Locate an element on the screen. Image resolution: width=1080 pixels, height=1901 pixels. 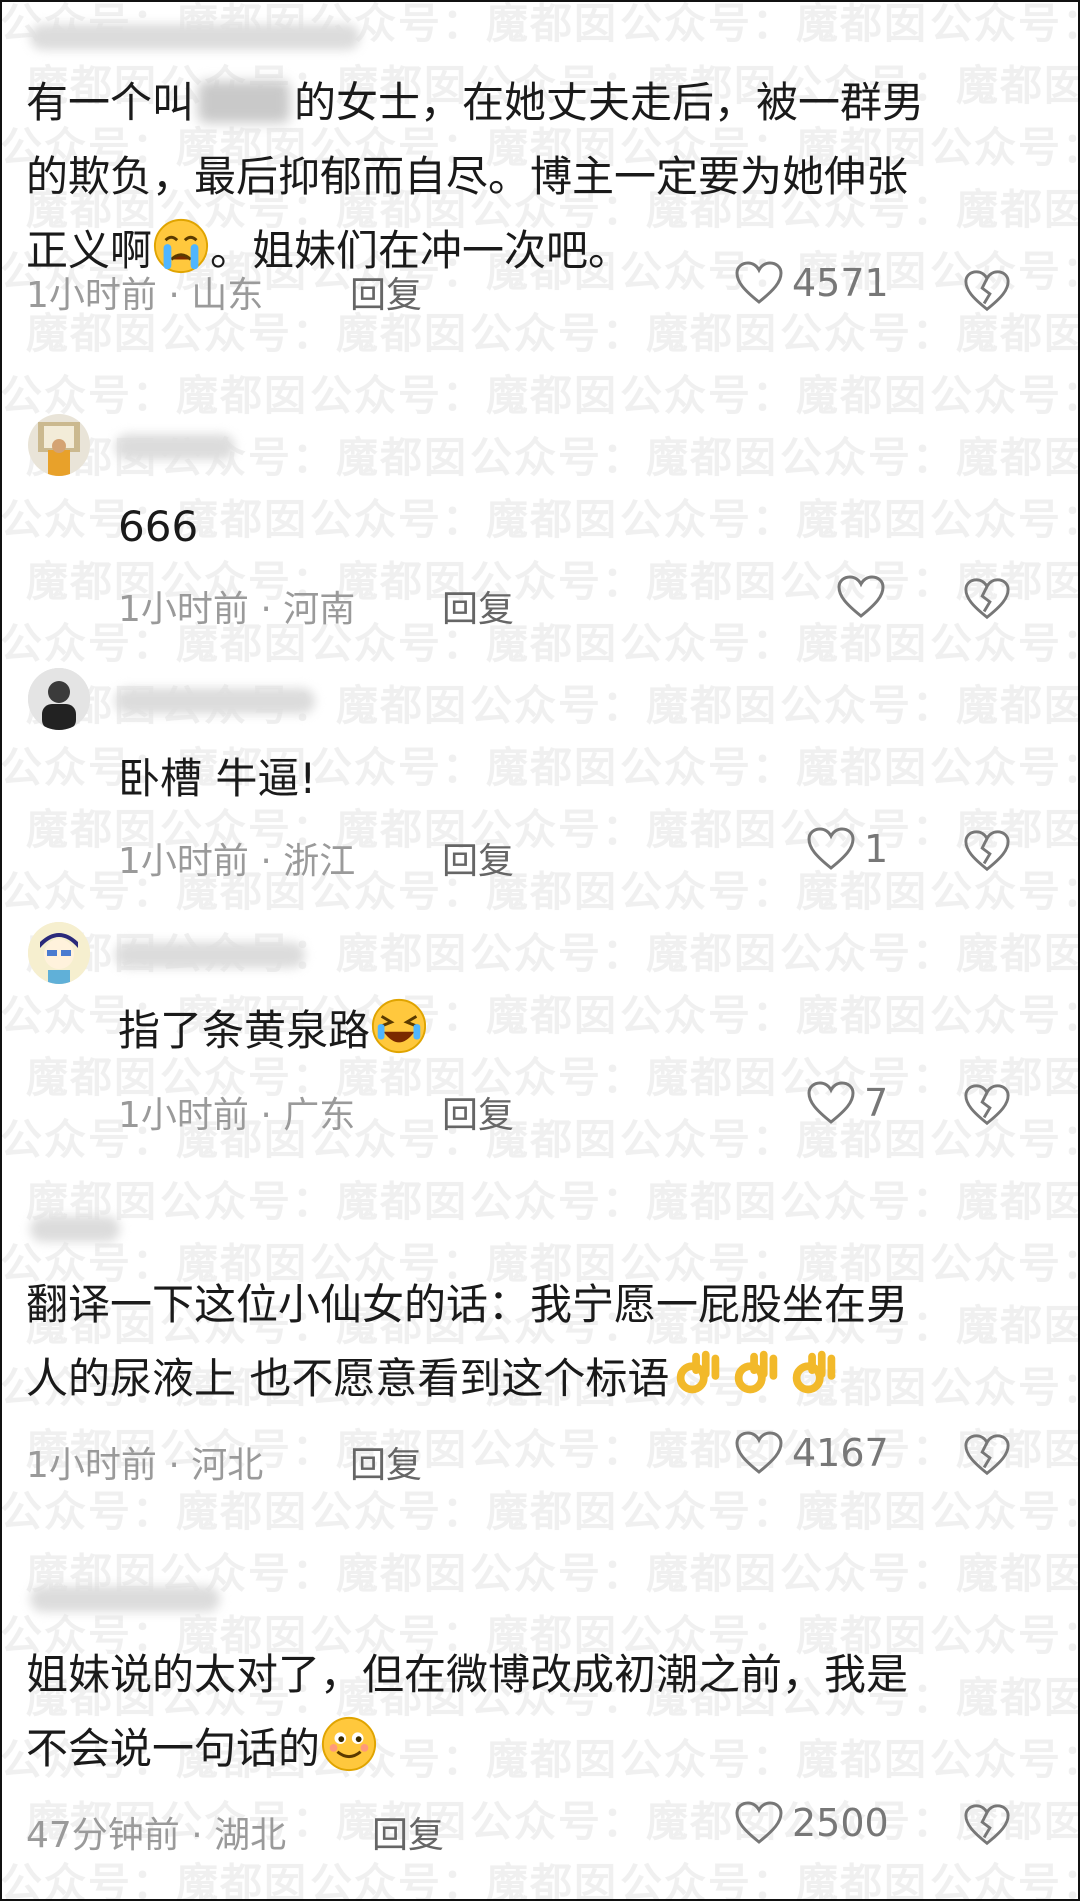
like-button: 1 is located at coordinates (847, 849).